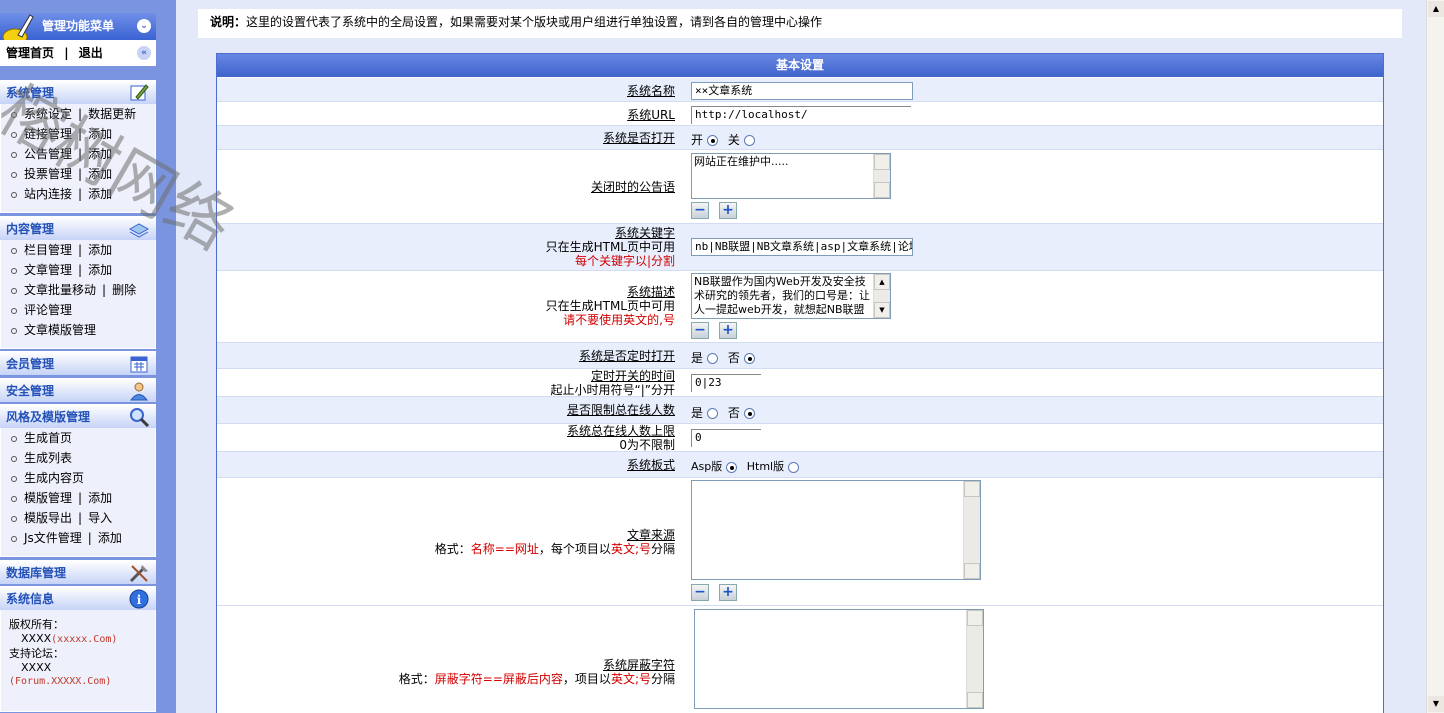  I want to click on forum-link: (Forum.XXXXX.Com), so click(82, 682).